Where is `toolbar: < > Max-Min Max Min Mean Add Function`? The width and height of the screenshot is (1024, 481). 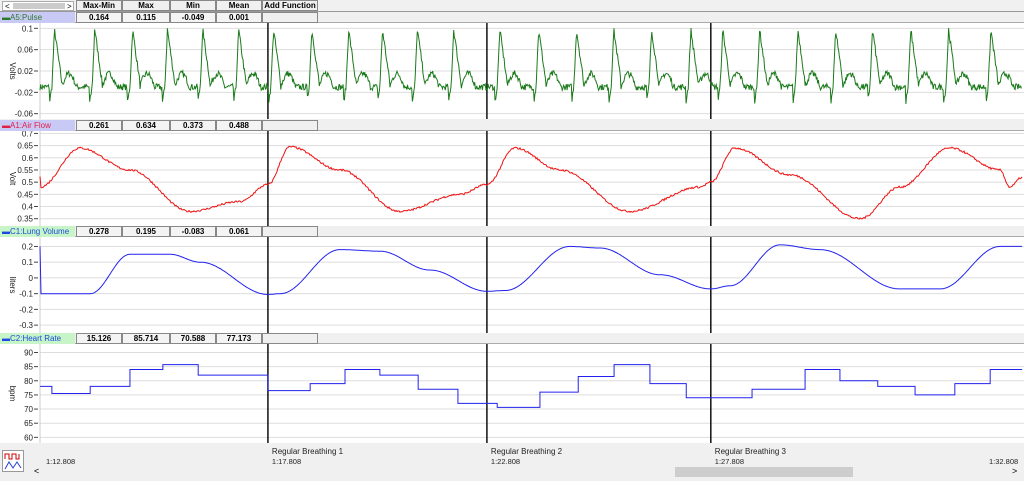
toolbar: < > Max-Min Max Min Mean Add Function is located at coordinates (512, 6).